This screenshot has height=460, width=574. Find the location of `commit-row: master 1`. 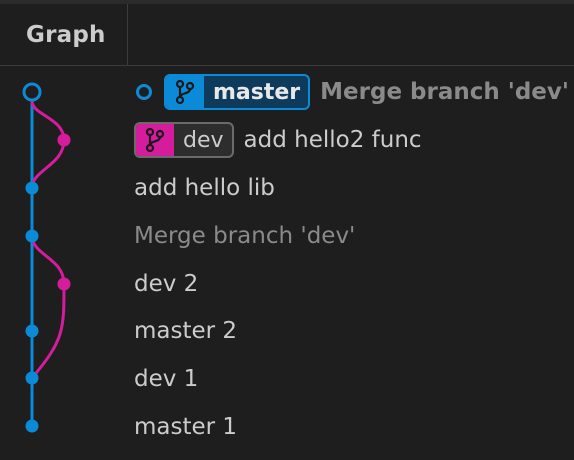

commit-row: master 1 is located at coordinates (352, 427).